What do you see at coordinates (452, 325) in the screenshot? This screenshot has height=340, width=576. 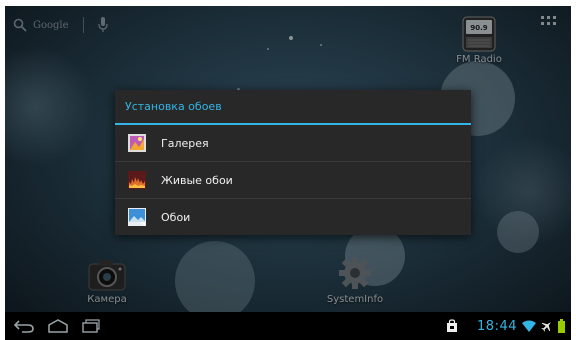 I see `notification-bag-icon` at bounding box center [452, 325].